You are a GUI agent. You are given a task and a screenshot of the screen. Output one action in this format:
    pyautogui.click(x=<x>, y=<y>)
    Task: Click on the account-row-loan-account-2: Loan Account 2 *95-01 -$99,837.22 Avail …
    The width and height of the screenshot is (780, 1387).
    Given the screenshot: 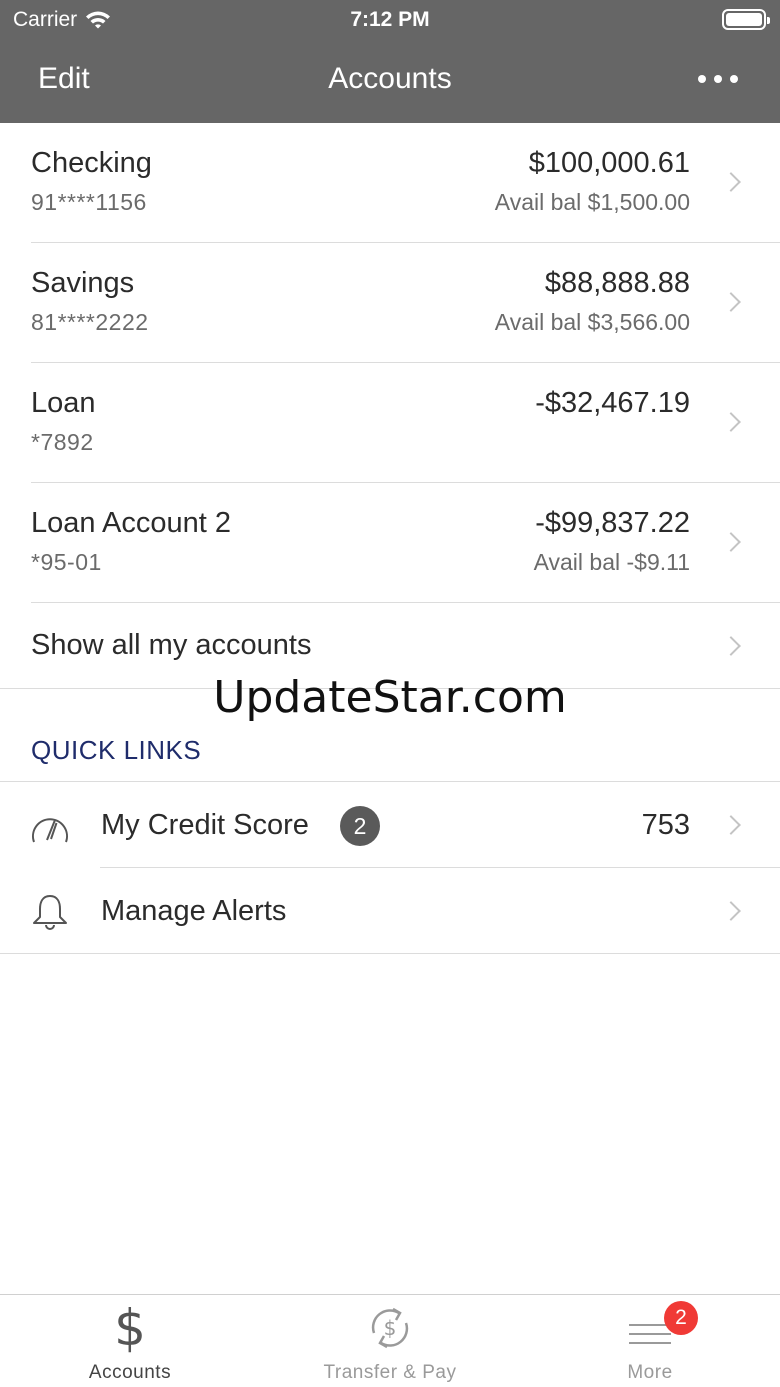 What is the action you would take?
    pyautogui.click(x=390, y=543)
    